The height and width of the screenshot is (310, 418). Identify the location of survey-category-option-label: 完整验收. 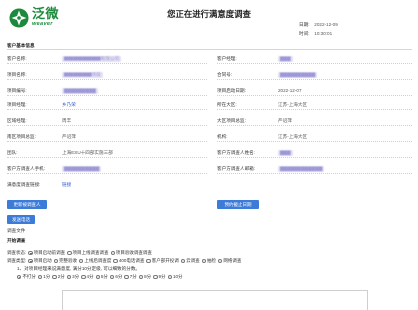
(68, 260).